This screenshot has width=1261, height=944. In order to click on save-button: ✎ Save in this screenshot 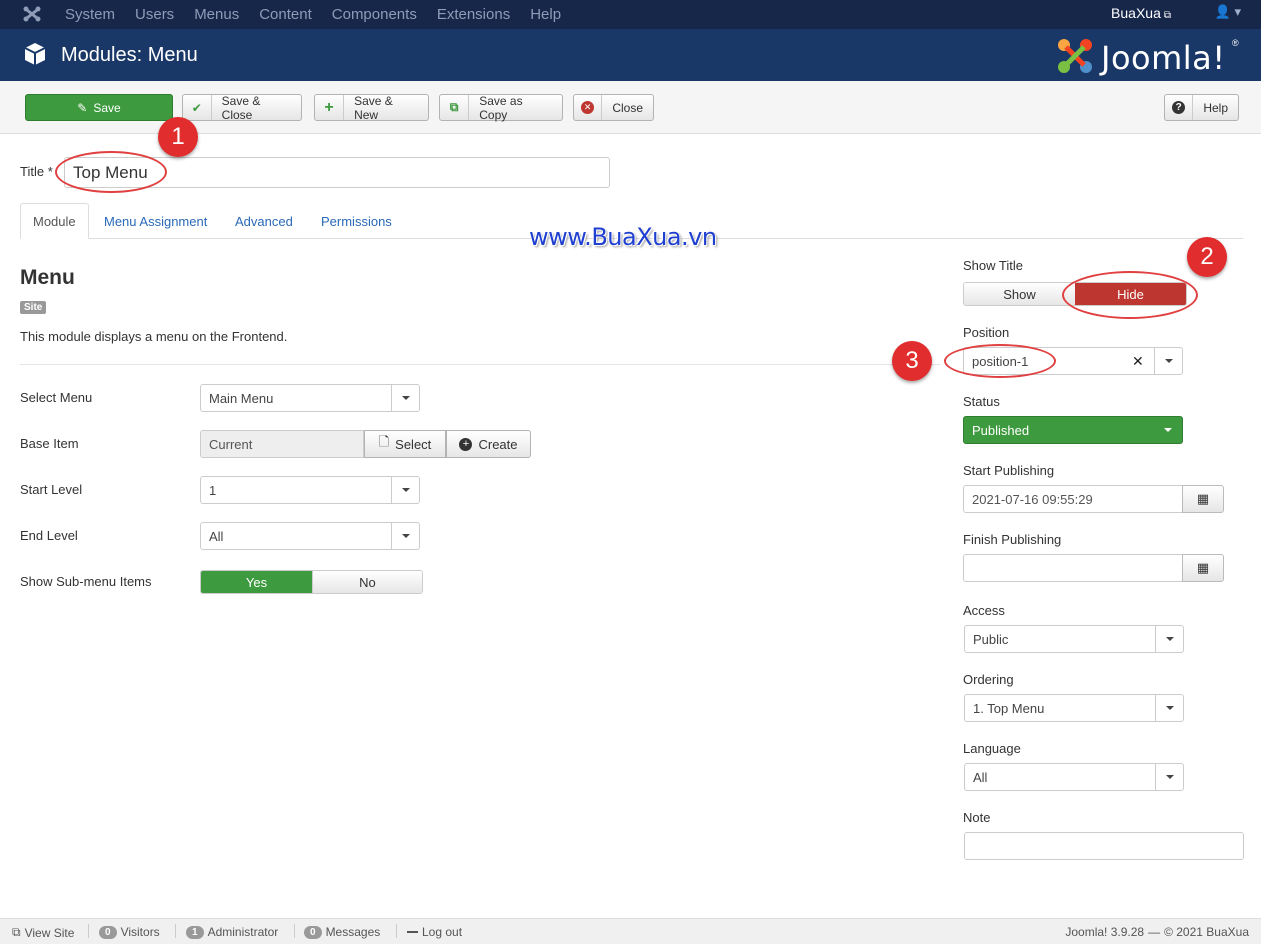, I will do `click(99, 107)`.